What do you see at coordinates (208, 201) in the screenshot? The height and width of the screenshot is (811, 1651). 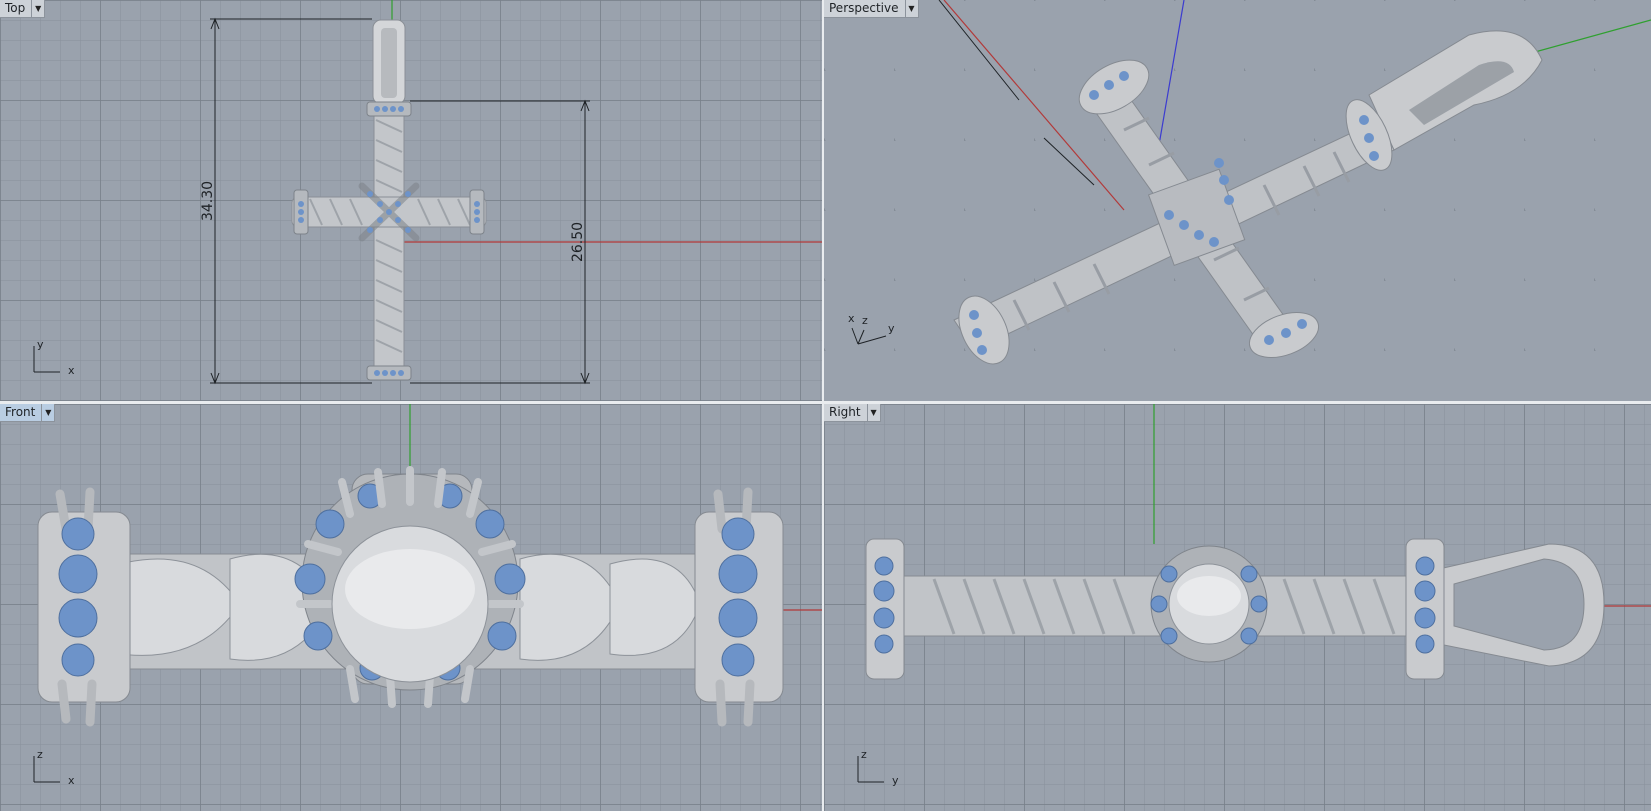 I see `dimension-overall-text: 34.30` at bounding box center [208, 201].